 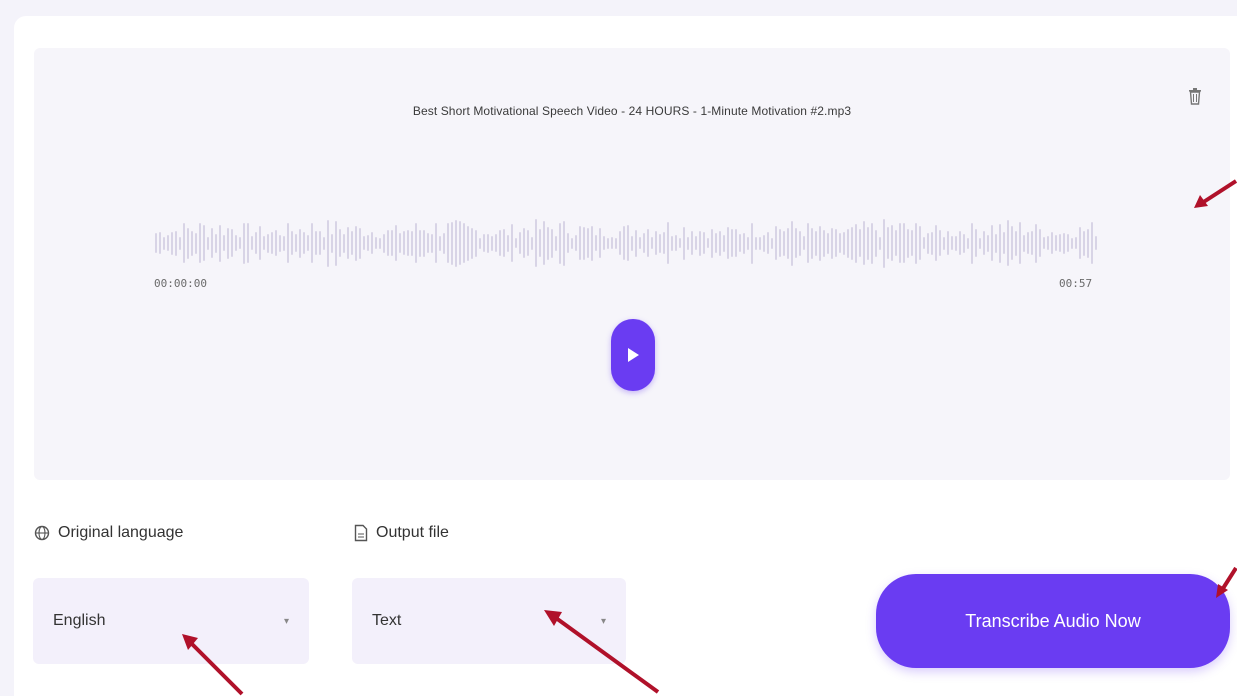 What do you see at coordinates (387, 620) in the screenshot?
I see `output-format-select-value: Text` at bounding box center [387, 620].